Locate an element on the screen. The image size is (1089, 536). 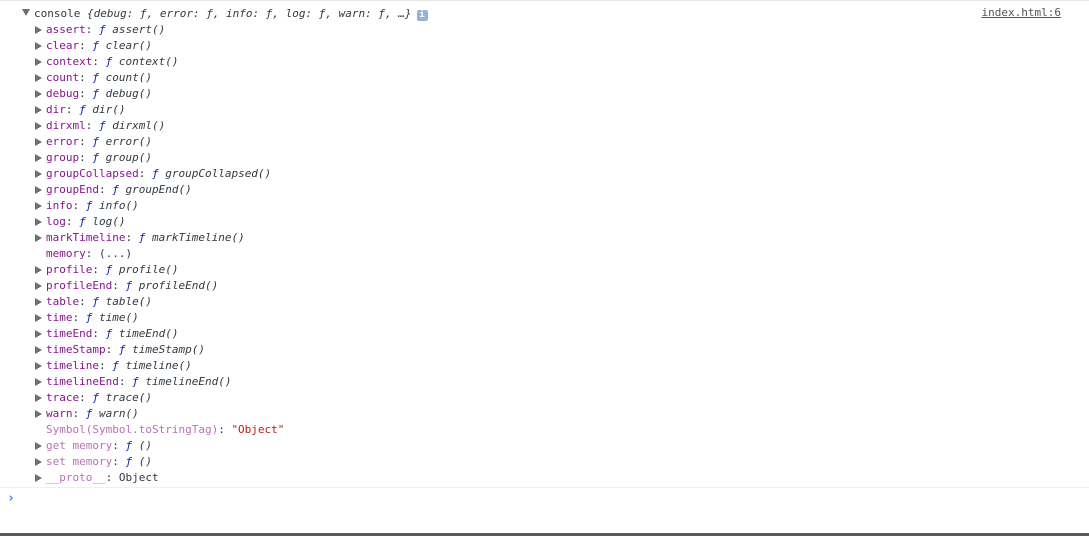
property-row: markTimeline: ƒ markTimeline() is located at coordinates (159, 238).